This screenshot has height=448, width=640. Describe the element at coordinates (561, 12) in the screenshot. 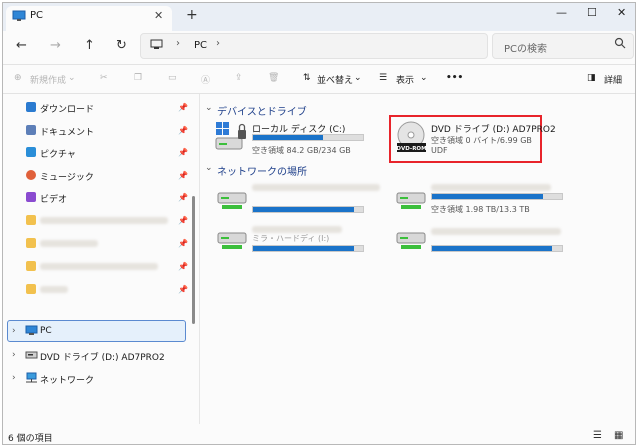

I see `minimize-icon: —` at that location.